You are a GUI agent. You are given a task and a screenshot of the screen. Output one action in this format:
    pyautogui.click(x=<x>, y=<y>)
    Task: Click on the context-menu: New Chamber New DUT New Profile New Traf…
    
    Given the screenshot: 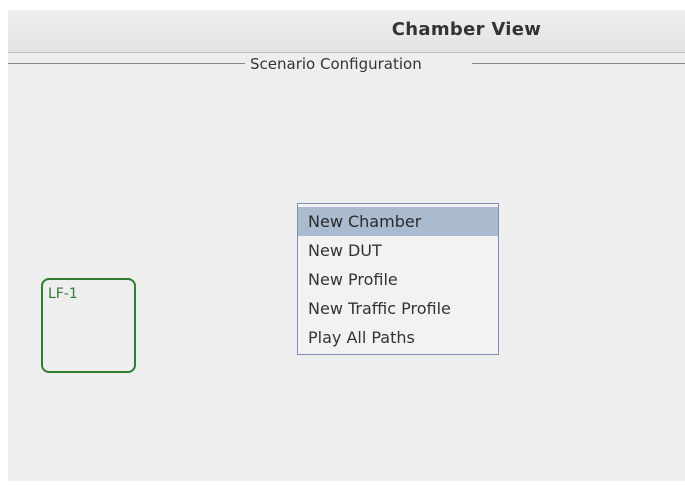 What is the action you would take?
    pyautogui.click(x=398, y=279)
    